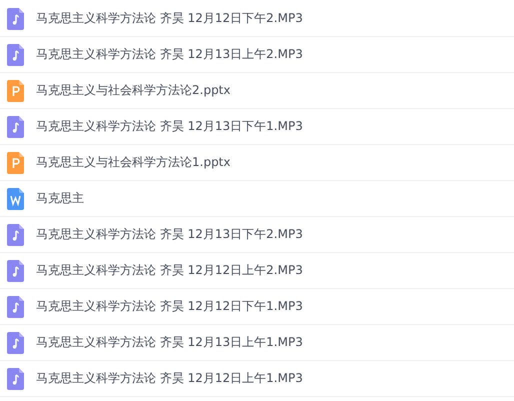 This screenshot has height=401, width=514. What do you see at coordinates (169, 18) in the screenshot?
I see `file-name: 马克思主义科学方法论 齐昊 12月12日下午2.MP3` at bounding box center [169, 18].